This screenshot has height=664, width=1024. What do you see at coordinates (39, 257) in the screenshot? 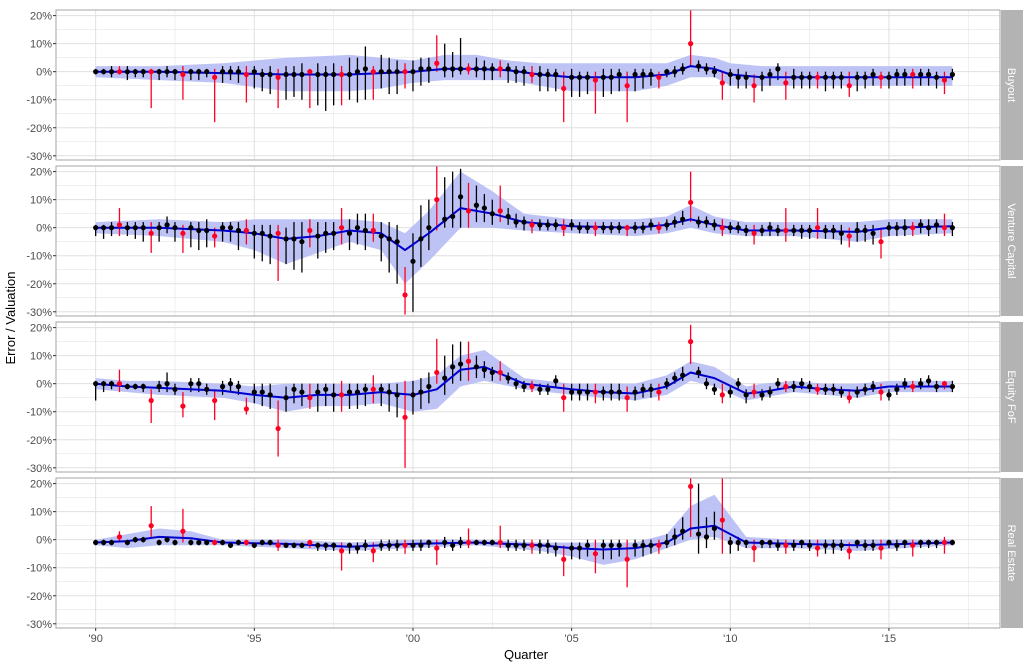
I see `y-tick-label: -10%` at bounding box center [39, 257].